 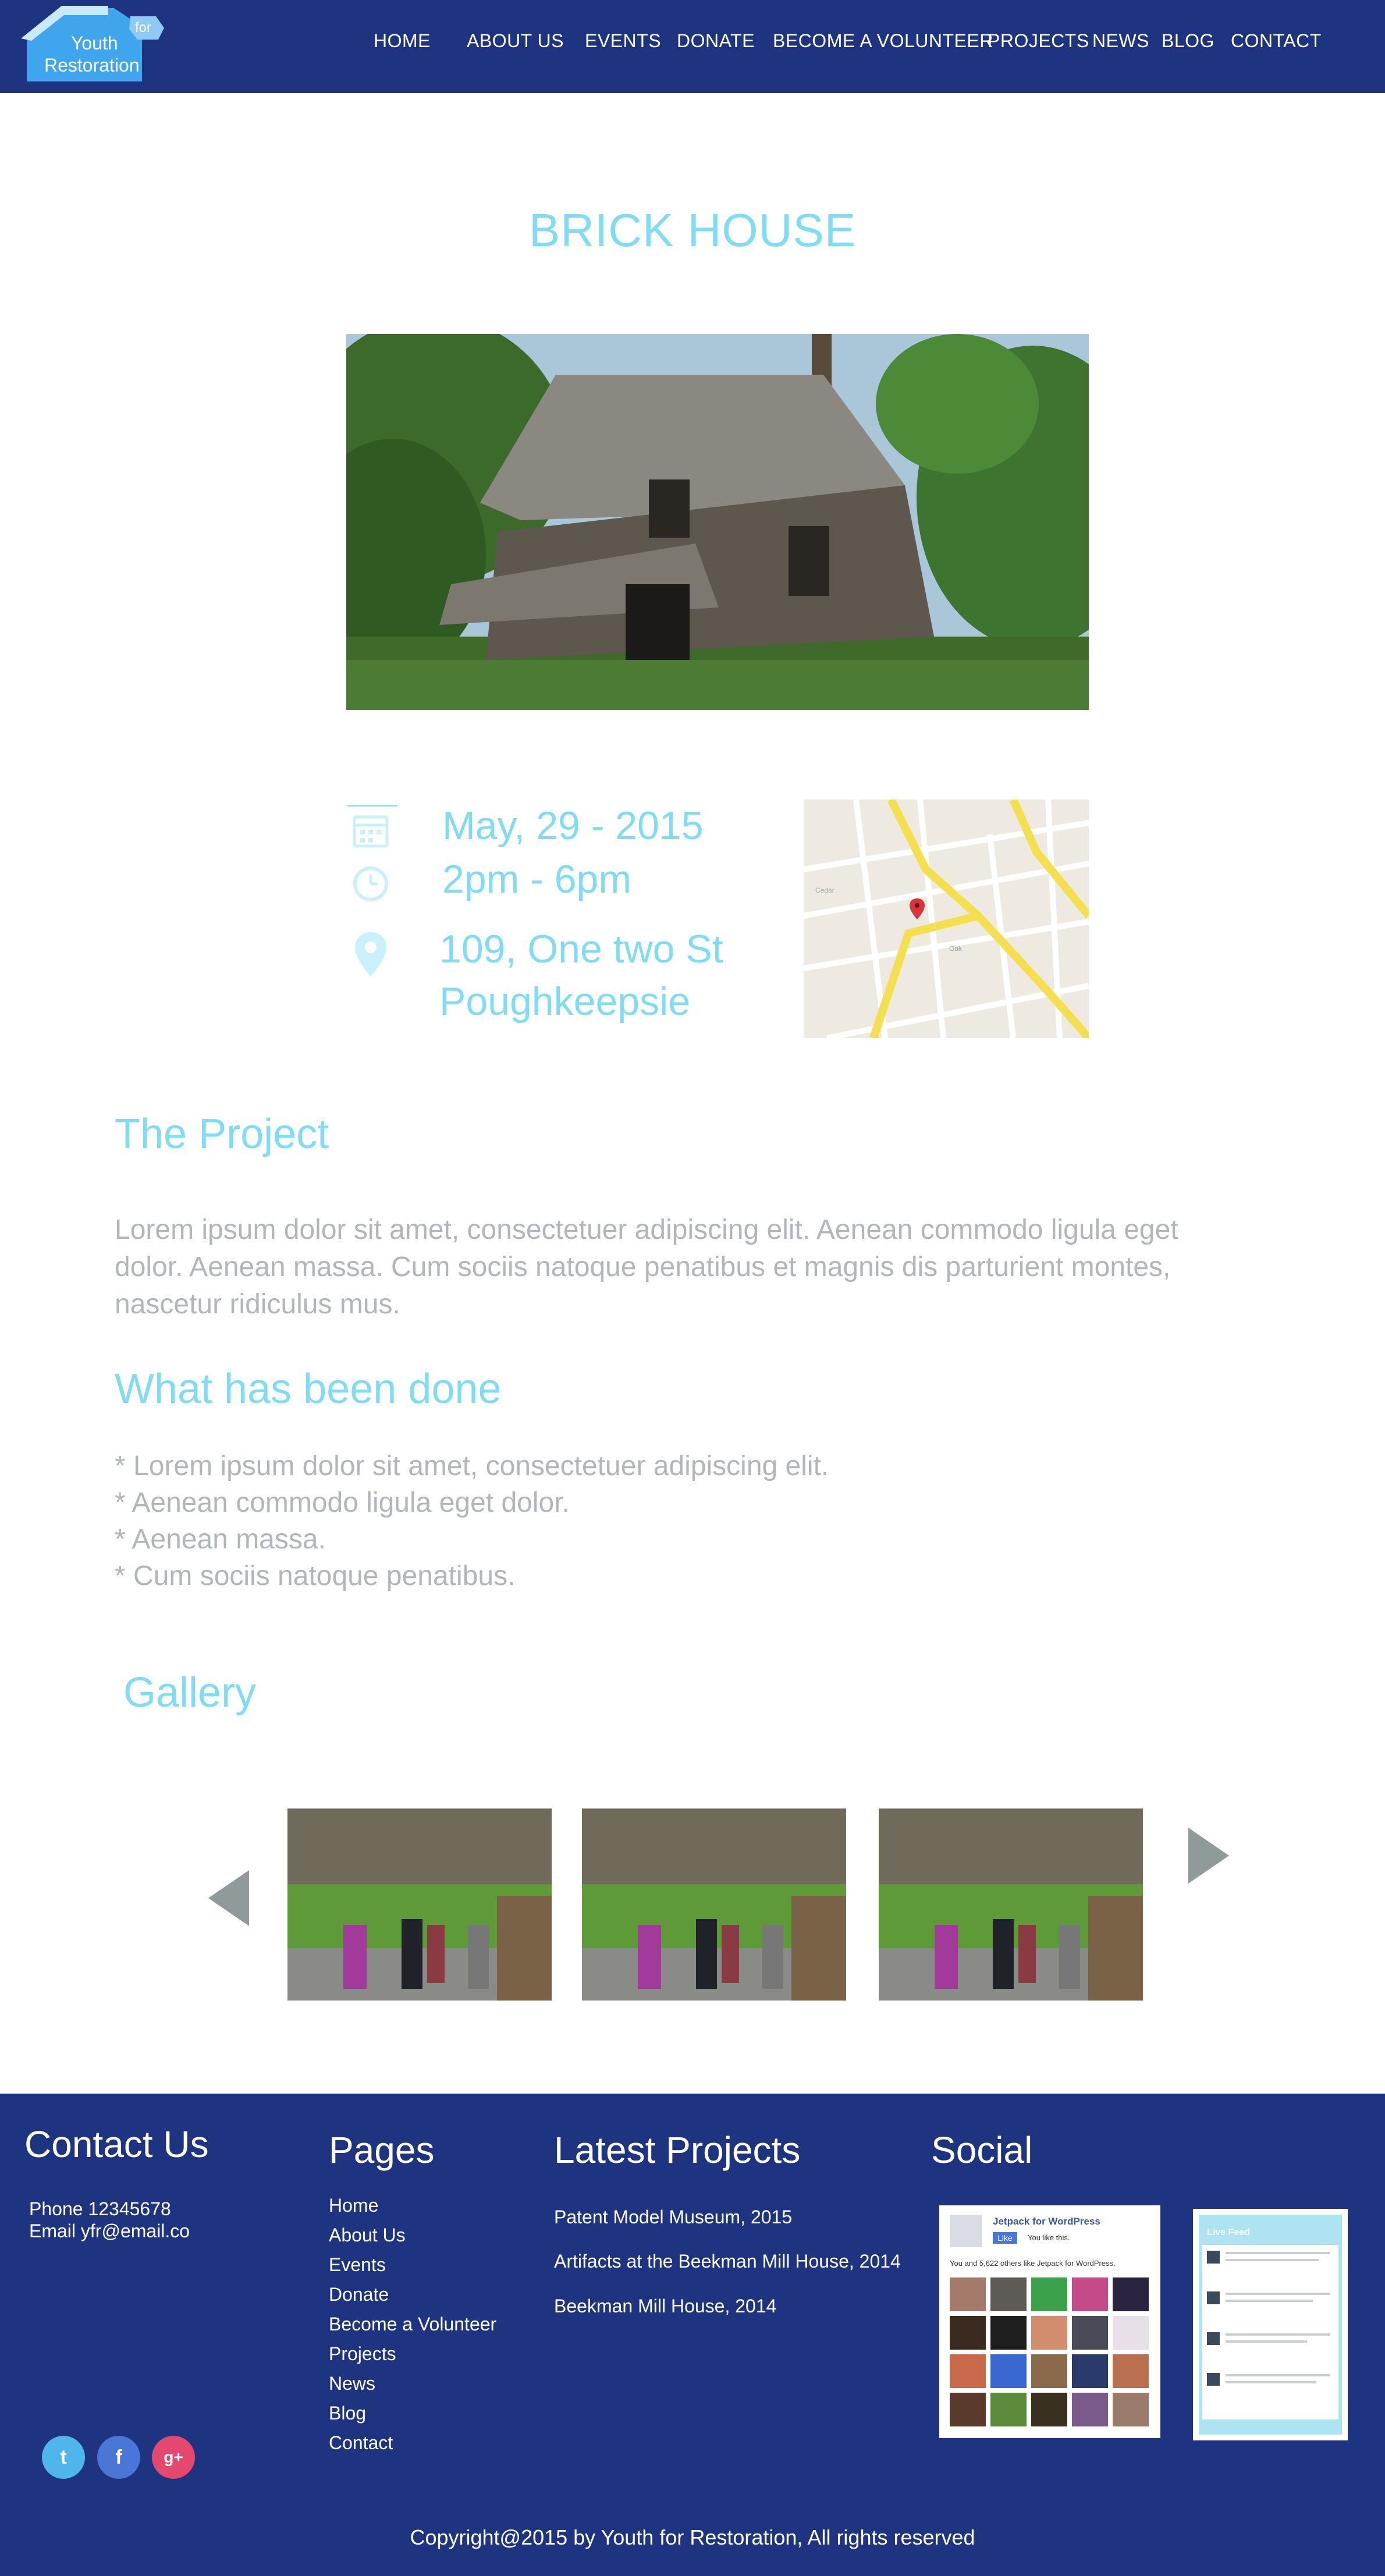 What do you see at coordinates (110, 2231) in the screenshot?
I see `footer-email: Email yfr@email.co` at bounding box center [110, 2231].